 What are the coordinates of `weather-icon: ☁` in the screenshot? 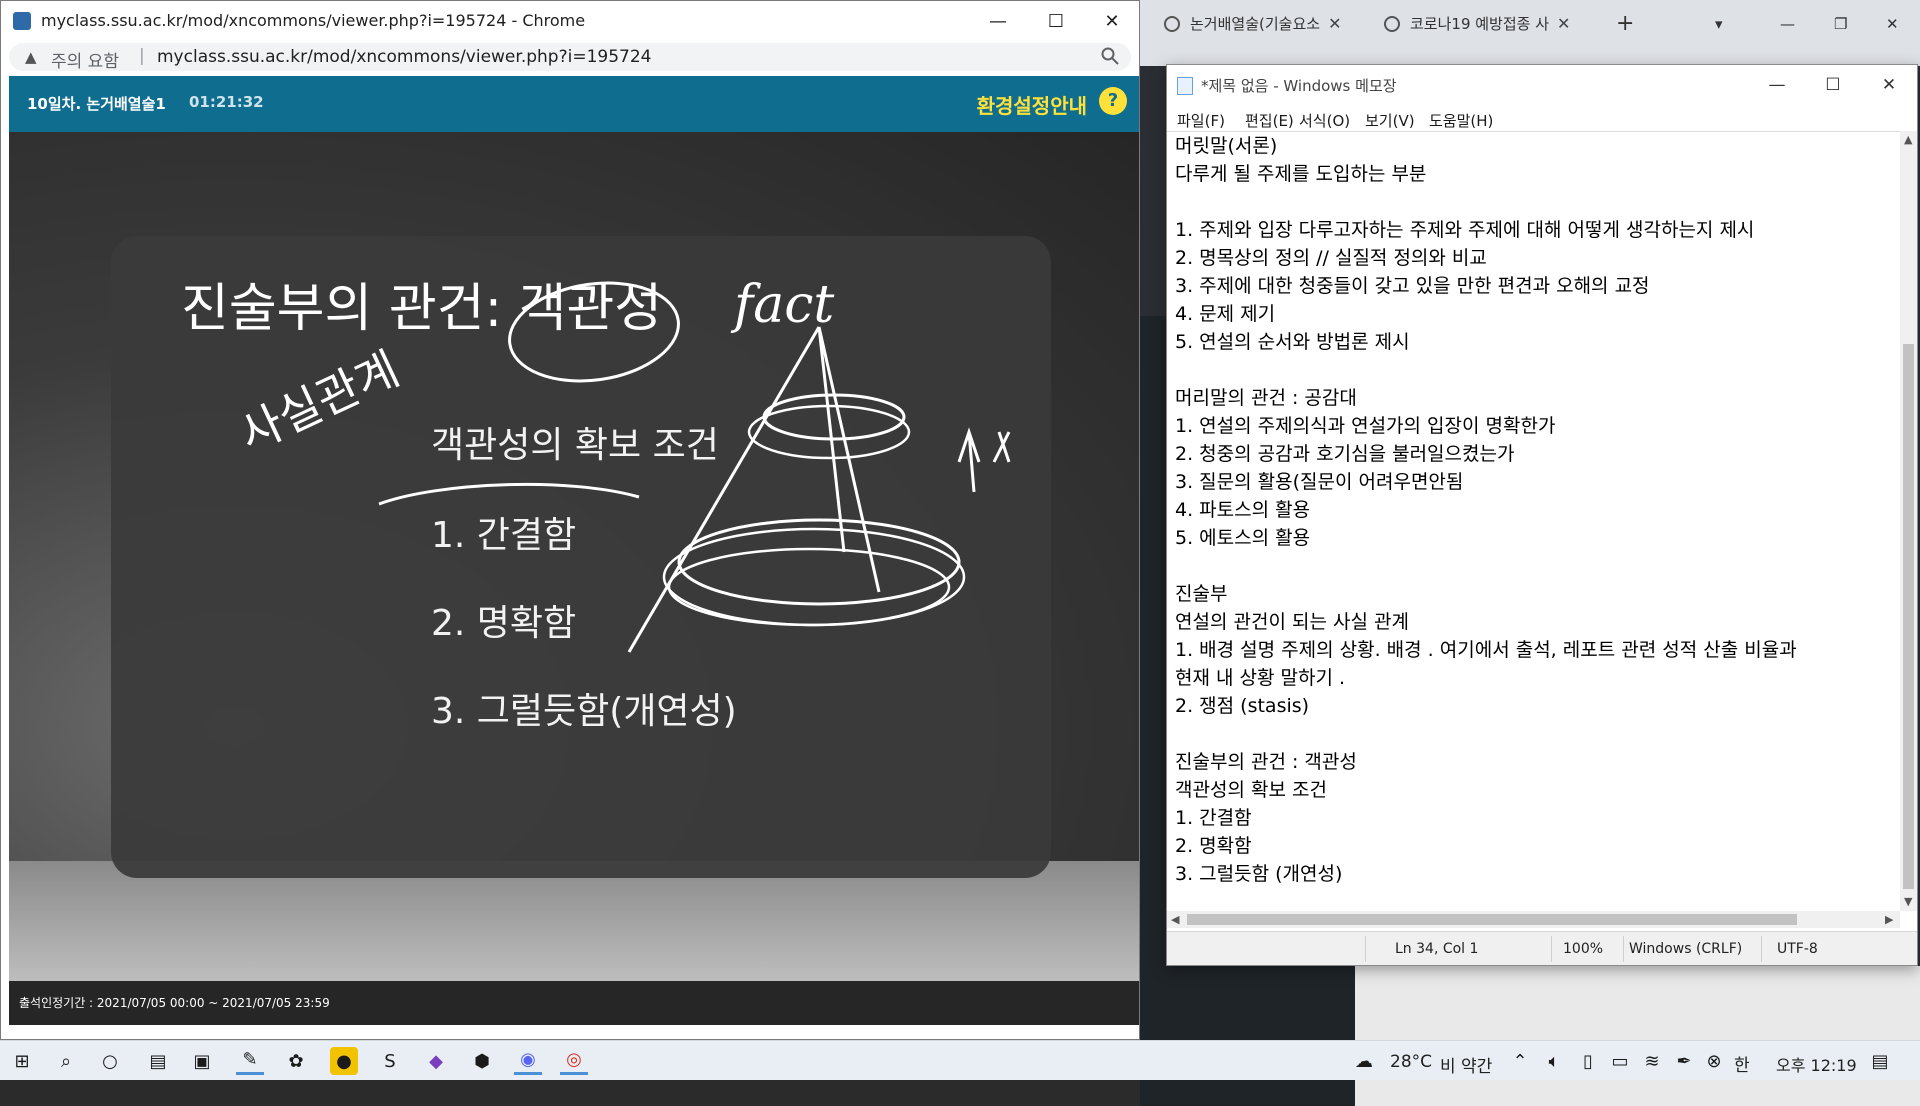 It's located at (1364, 1061).